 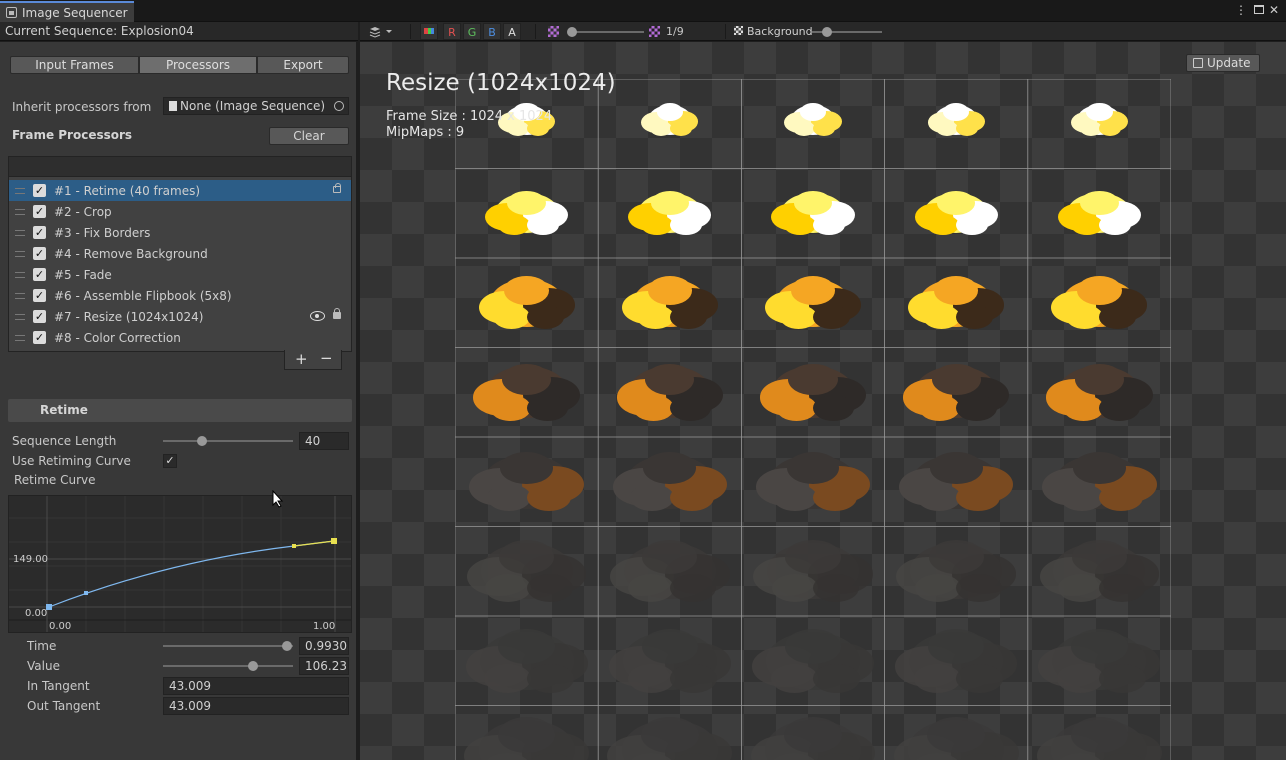 What do you see at coordinates (317, 316) in the screenshot?
I see `eye-icon` at bounding box center [317, 316].